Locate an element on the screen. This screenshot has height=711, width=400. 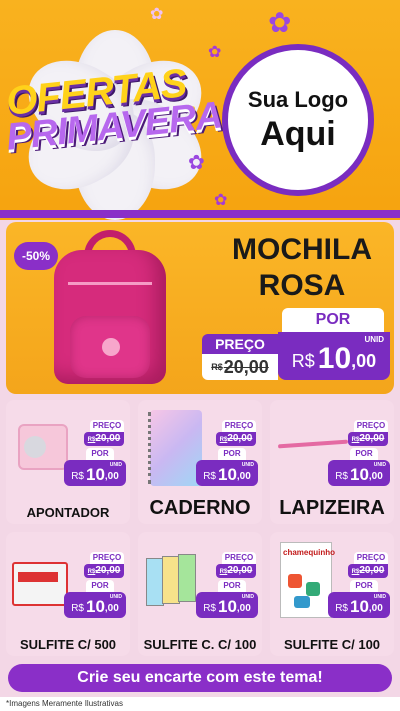
product-name: SULFITE C/ 500 is located at coordinates (68, 644).